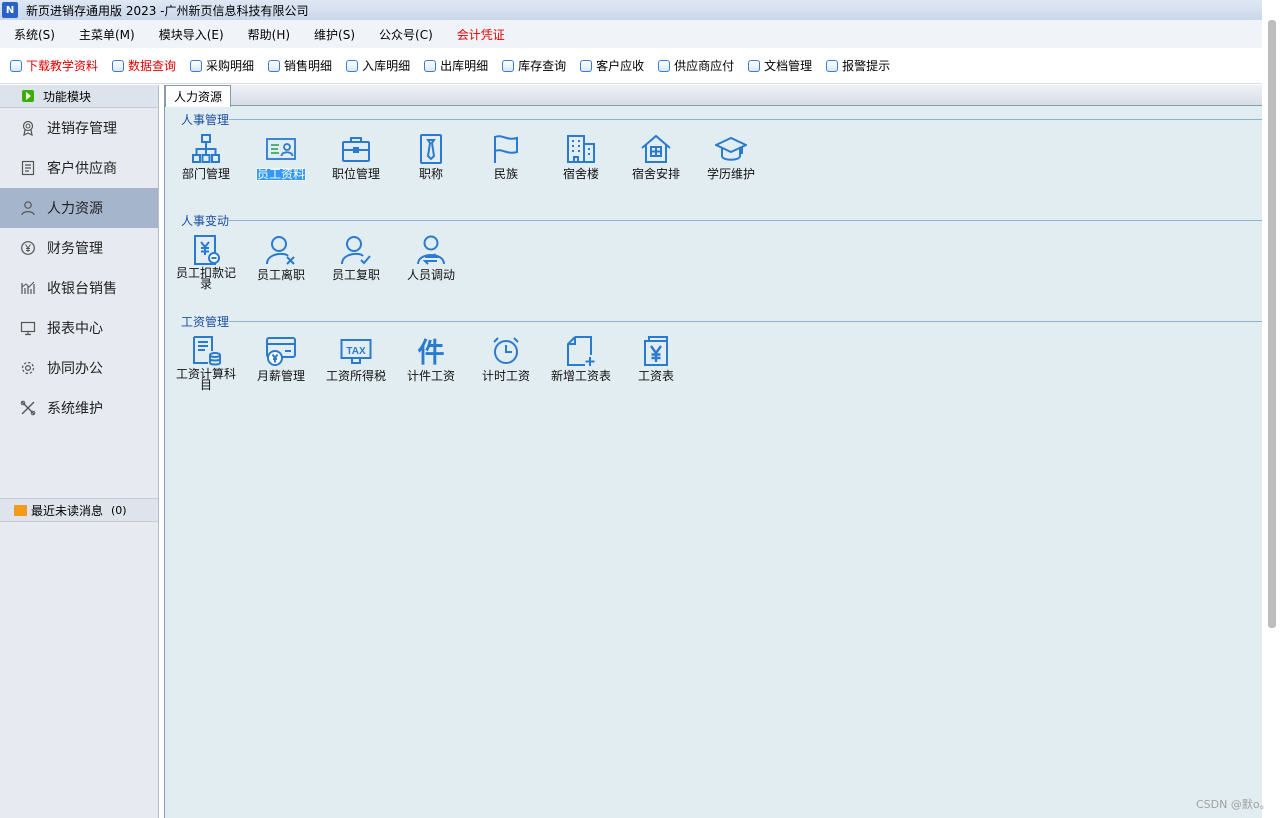 The image size is (1283, 818). What do you see at coordinates (464, 66) in the screenshot?
I see `toolbar-label: 出库明细` at bounding box center [464, 66].